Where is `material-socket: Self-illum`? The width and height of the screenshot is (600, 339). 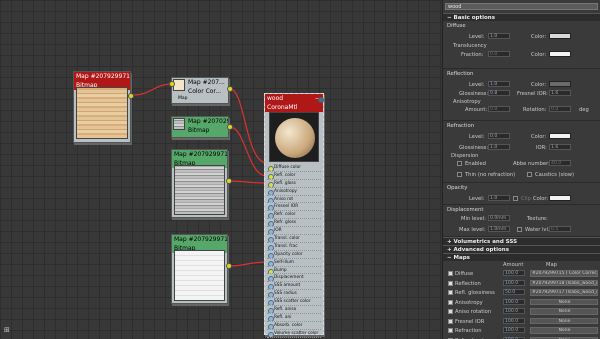 material-socket: Self-illum is located at coordinates (294, 263).